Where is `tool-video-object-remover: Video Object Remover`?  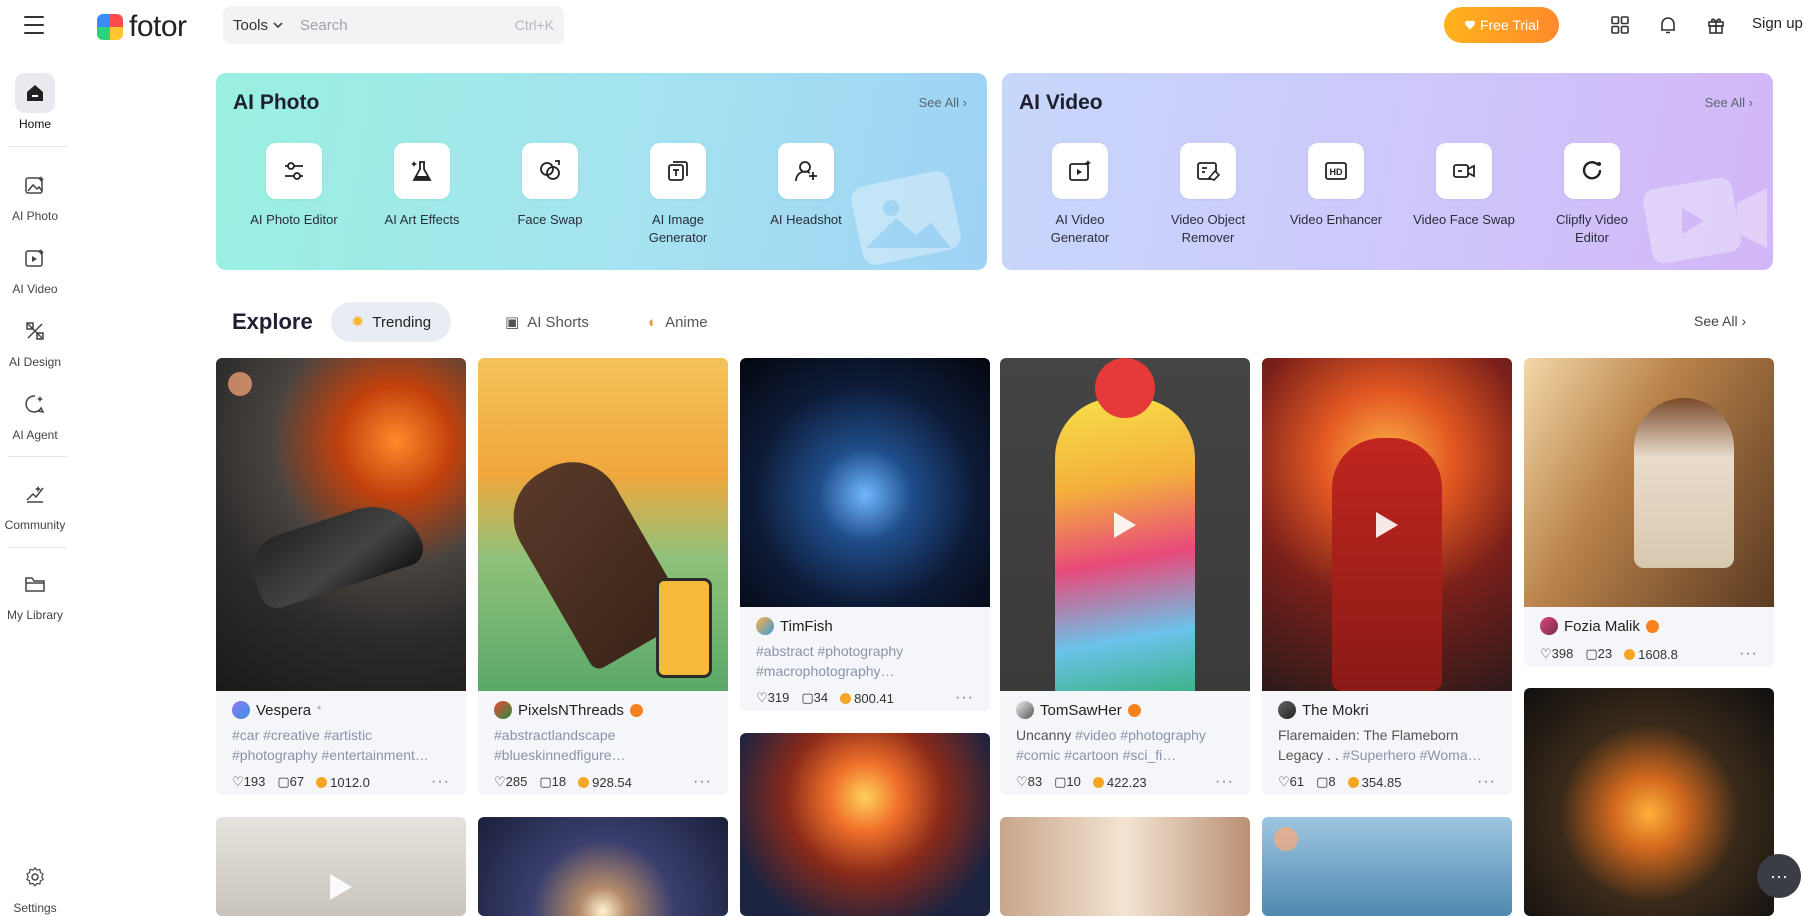 tool-video-object-remover: Video Object Remover is located at coordinates (1208, 195).